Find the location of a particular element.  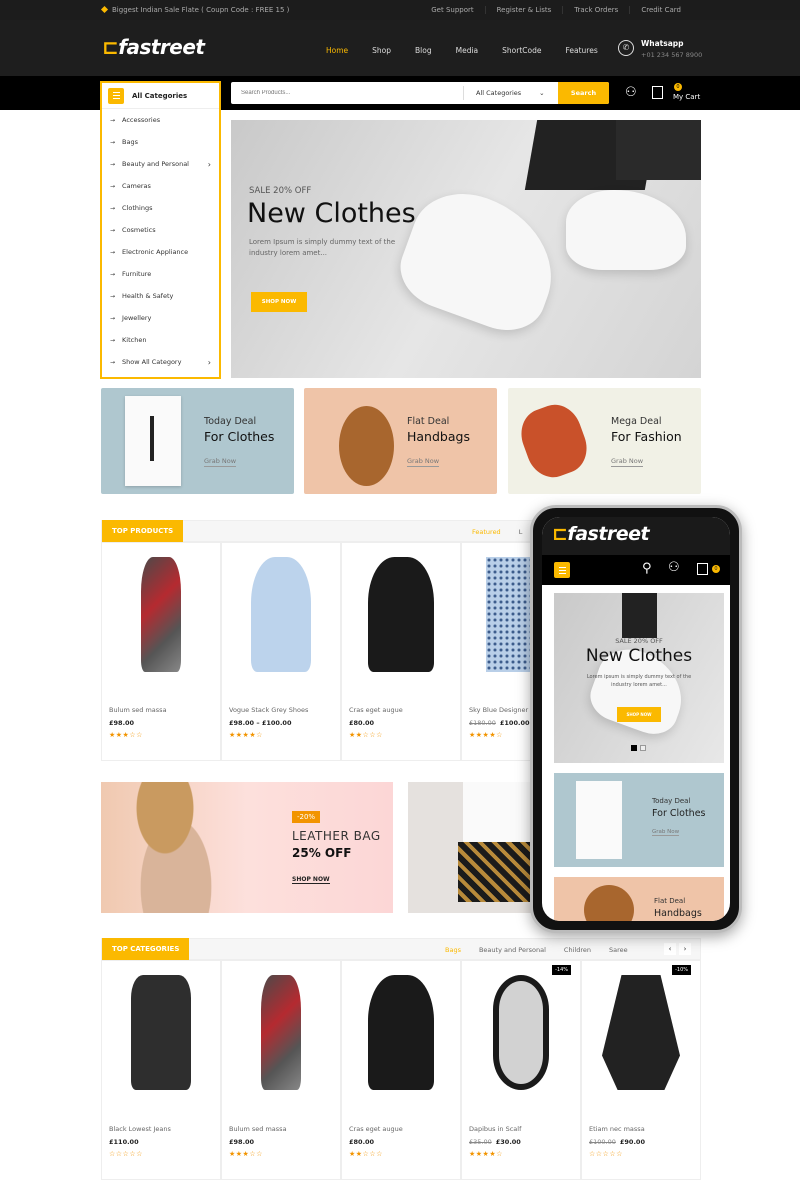

tab-featured: Featured is located at coordinates (486, 532).